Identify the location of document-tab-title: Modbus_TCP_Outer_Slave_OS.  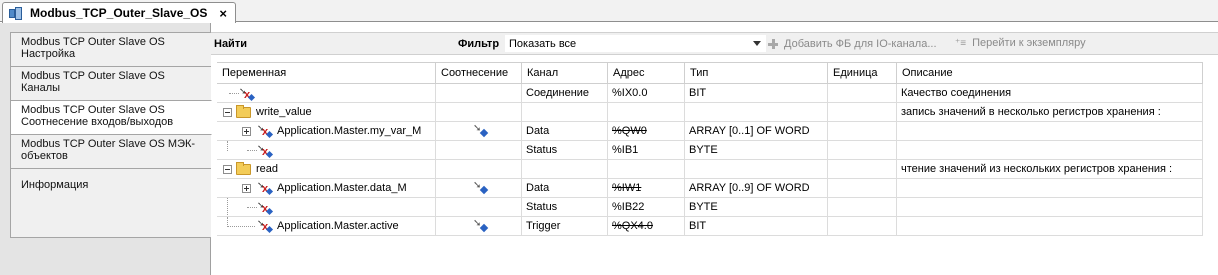
(119, 13).